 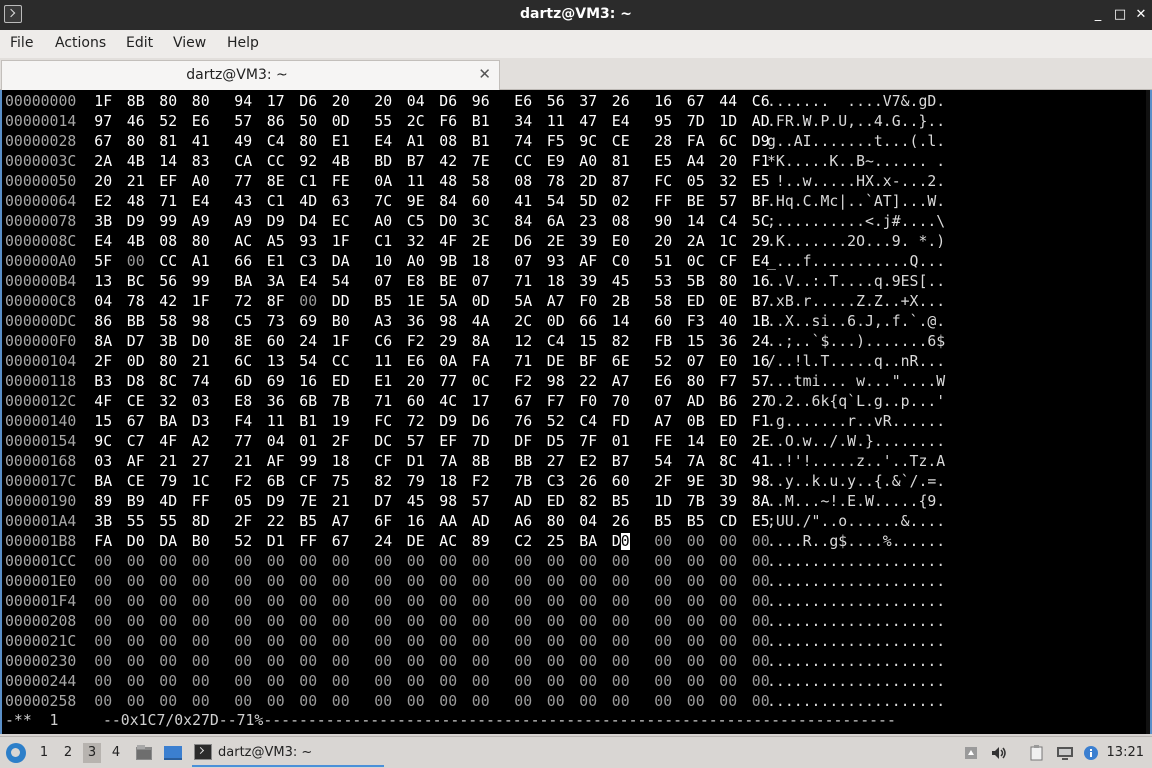 What do you see at coordinates (703, 122) in the screenshot?
I see `hex-byte: 7D` at bounding box center [703, 122].